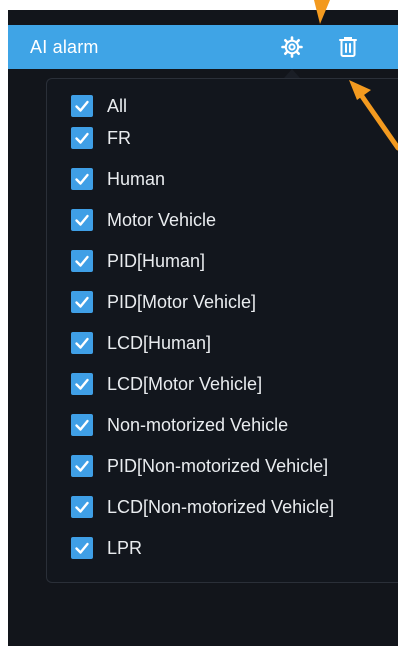  Describe the element at coordinates (185, 383) in the screenshot. I see `option-label: LCD[Motor Vehicle]` at that location.